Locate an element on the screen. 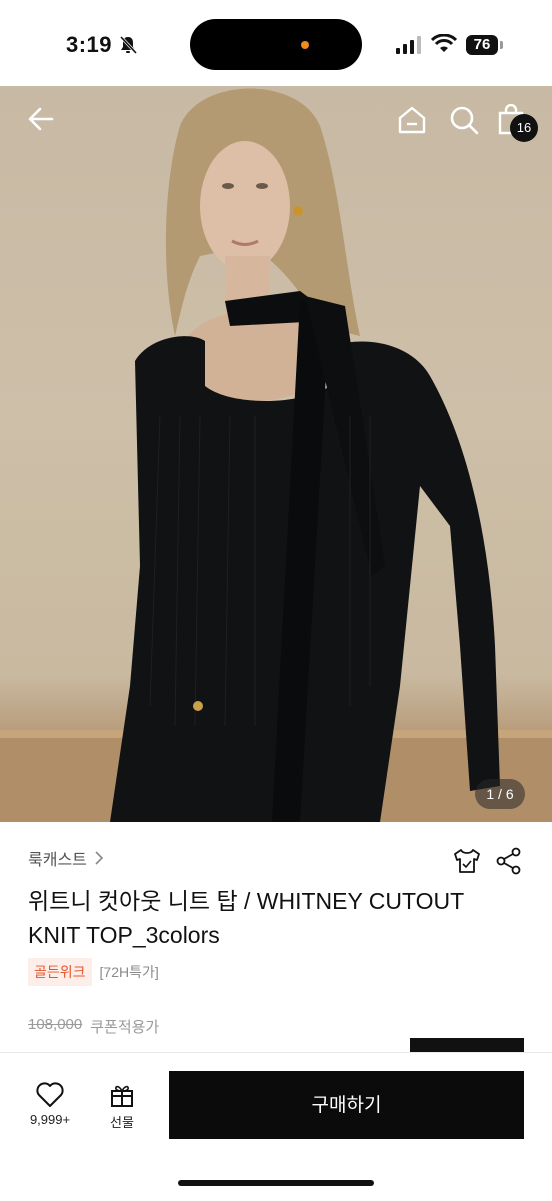 This screenshot has height=1201, width=552. price-row: 108,000 쿠폰적용가 is located at coordinates (93, 1026).